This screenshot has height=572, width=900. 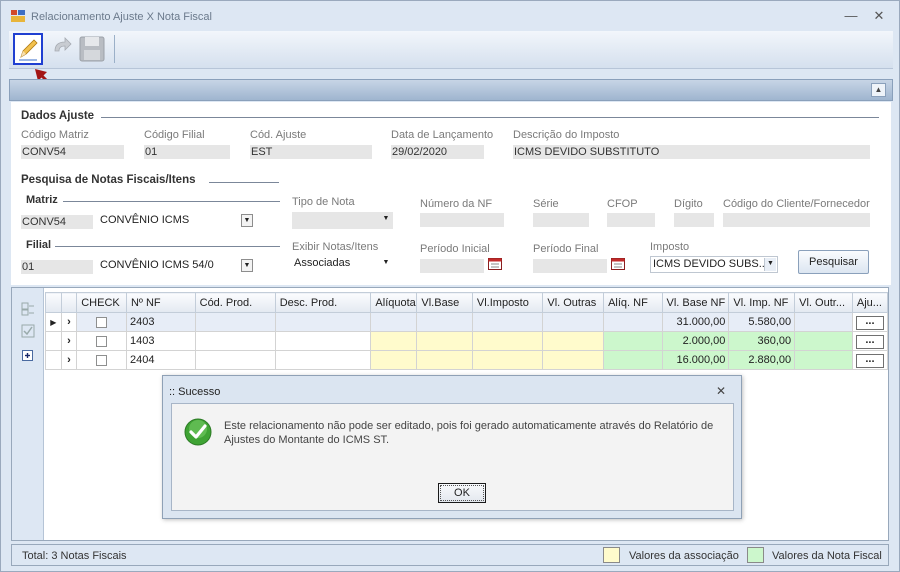 I want to click on vl-outras-cell, so click(x=573, y=360).